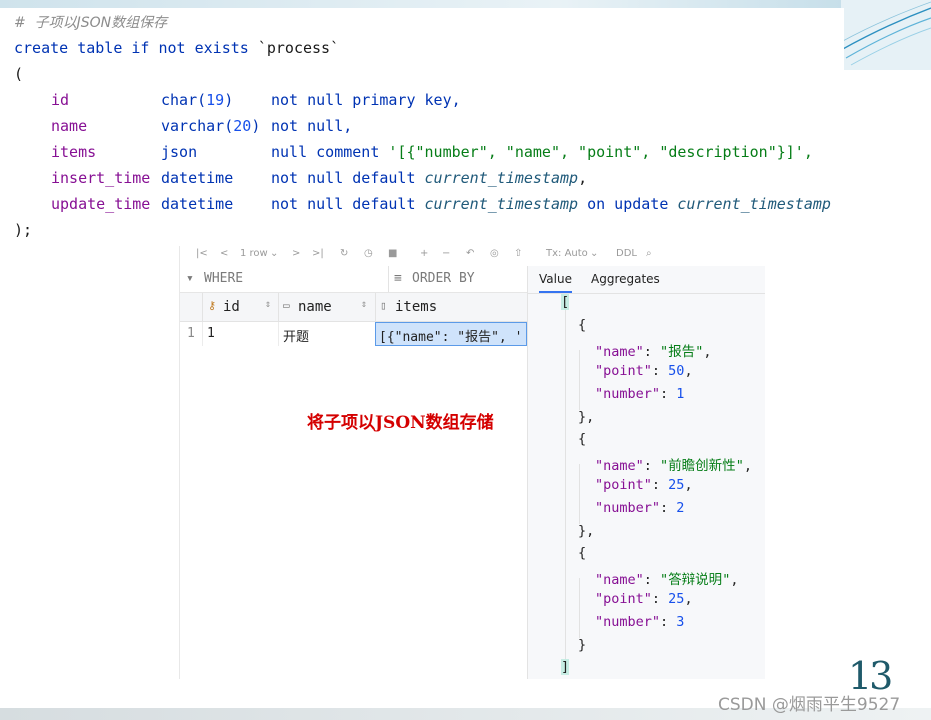  I want to click on tab-value: Value, so click(555, 282).